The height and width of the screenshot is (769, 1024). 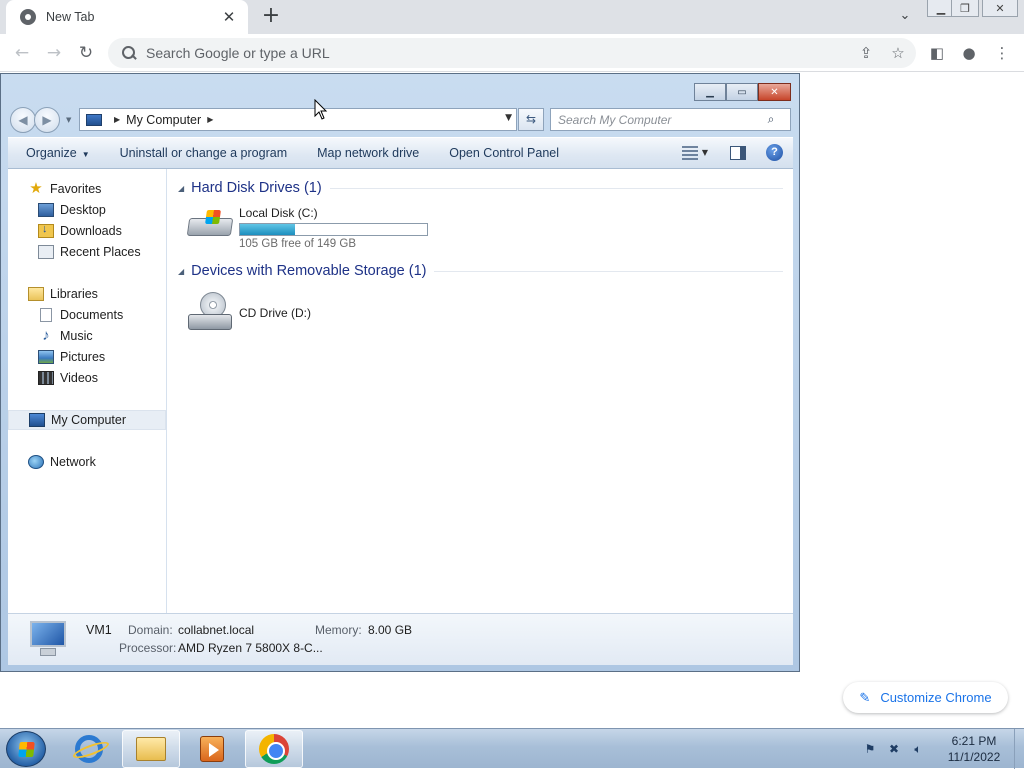 I want to click on address-dropdown-icon: ▼, so click(x=508, y=118).